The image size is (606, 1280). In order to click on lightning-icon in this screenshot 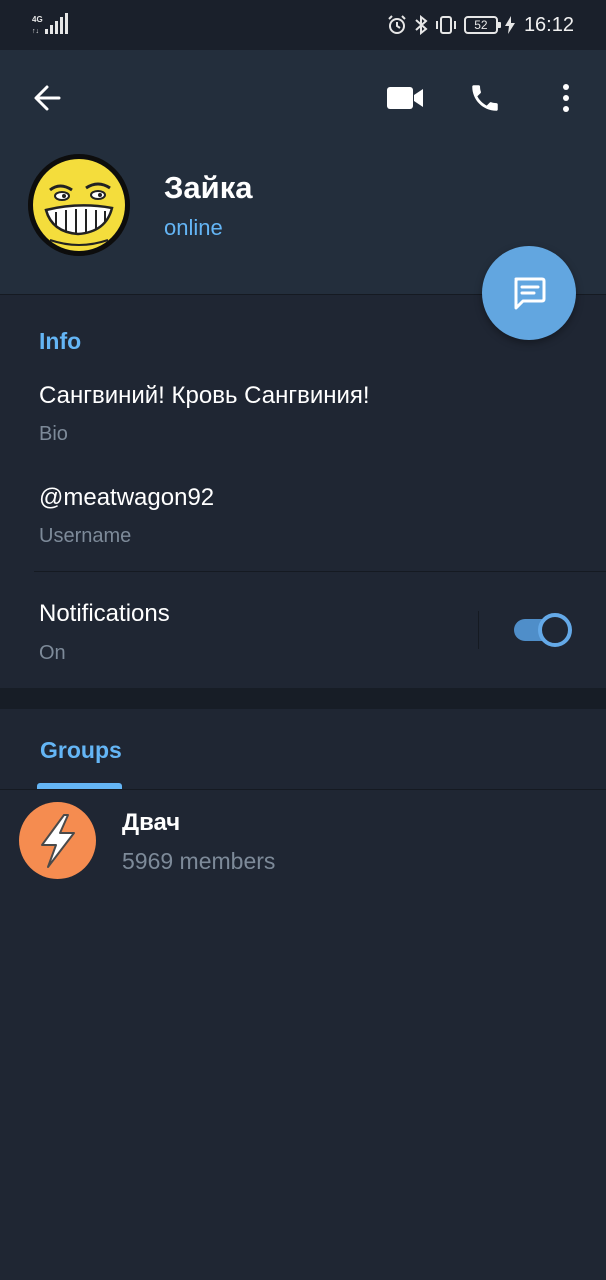, I will do `click(57, 840)`.